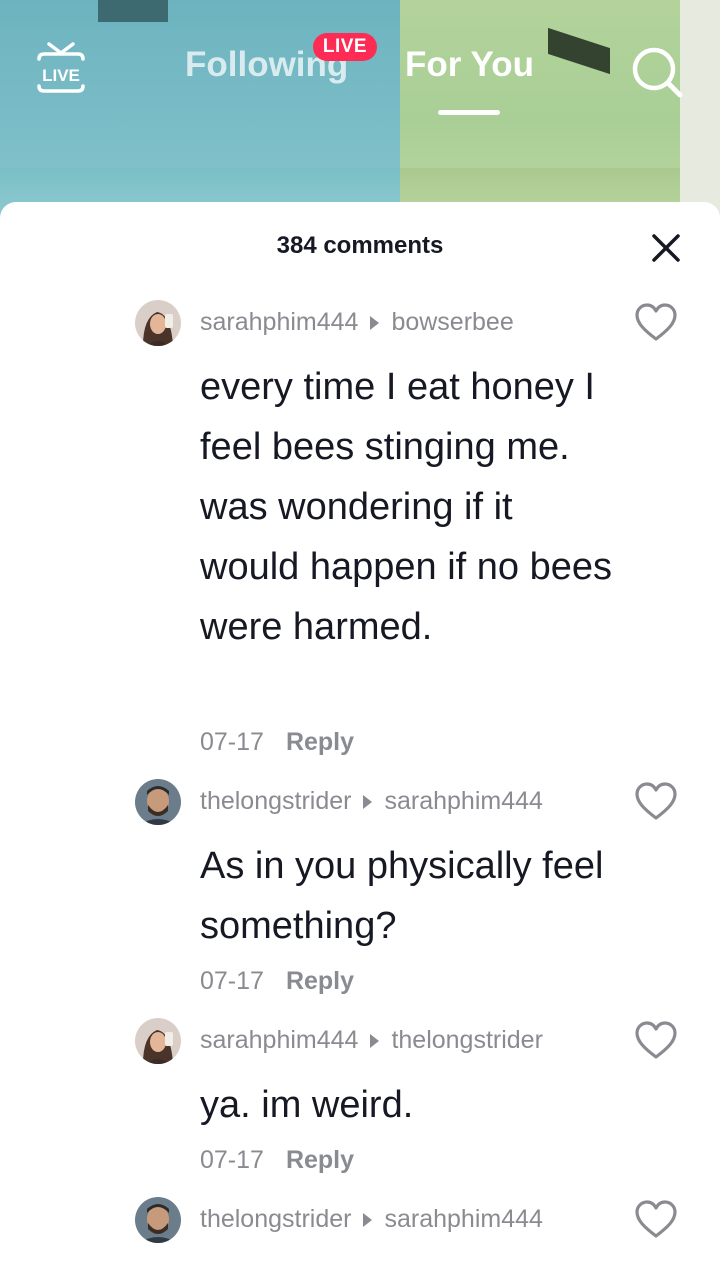  What do you see at coordinates (360, 245) in the screenshot?
I see `comments-count-title: 384 comments` at bounding box center [360, 245].